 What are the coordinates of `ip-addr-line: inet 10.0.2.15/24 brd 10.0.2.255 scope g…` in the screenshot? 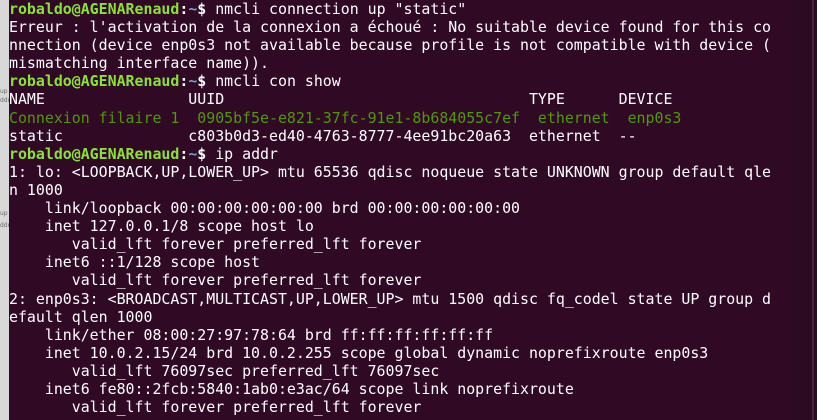 It's located at (359, 352).